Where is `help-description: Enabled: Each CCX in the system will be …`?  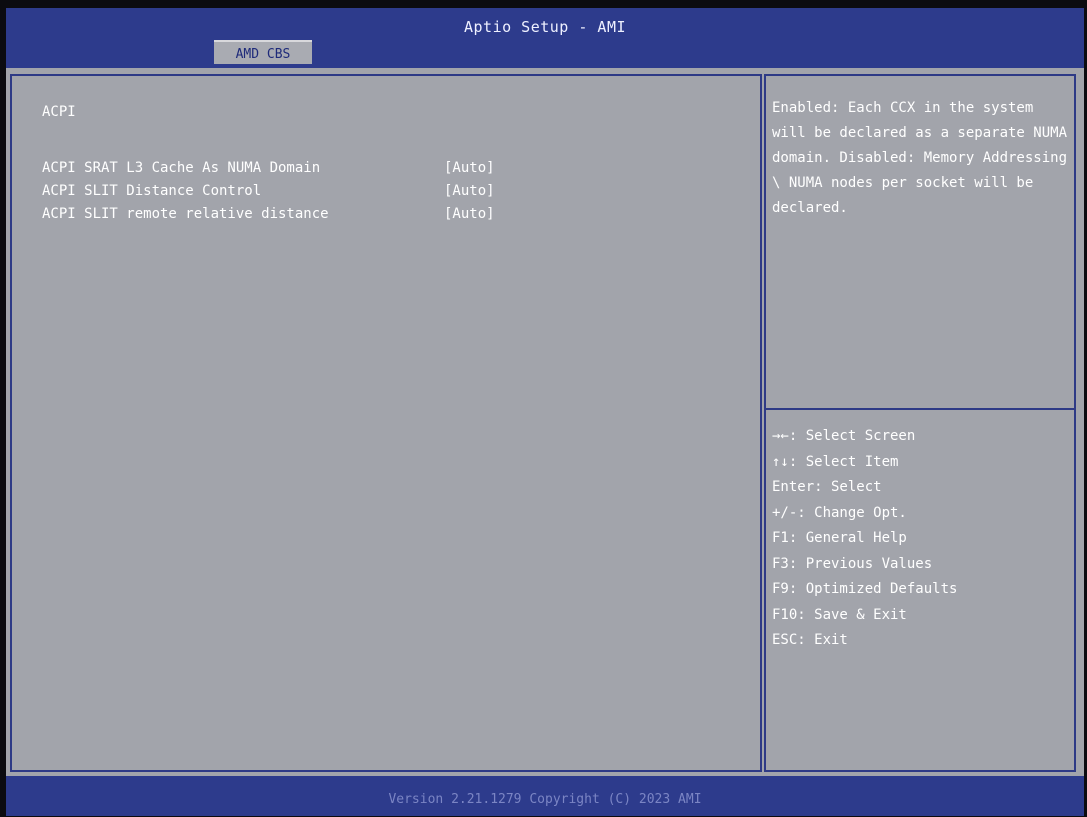 help-description: Enabled: Each CCX in the system will be … is located at coordinates (924, 158).